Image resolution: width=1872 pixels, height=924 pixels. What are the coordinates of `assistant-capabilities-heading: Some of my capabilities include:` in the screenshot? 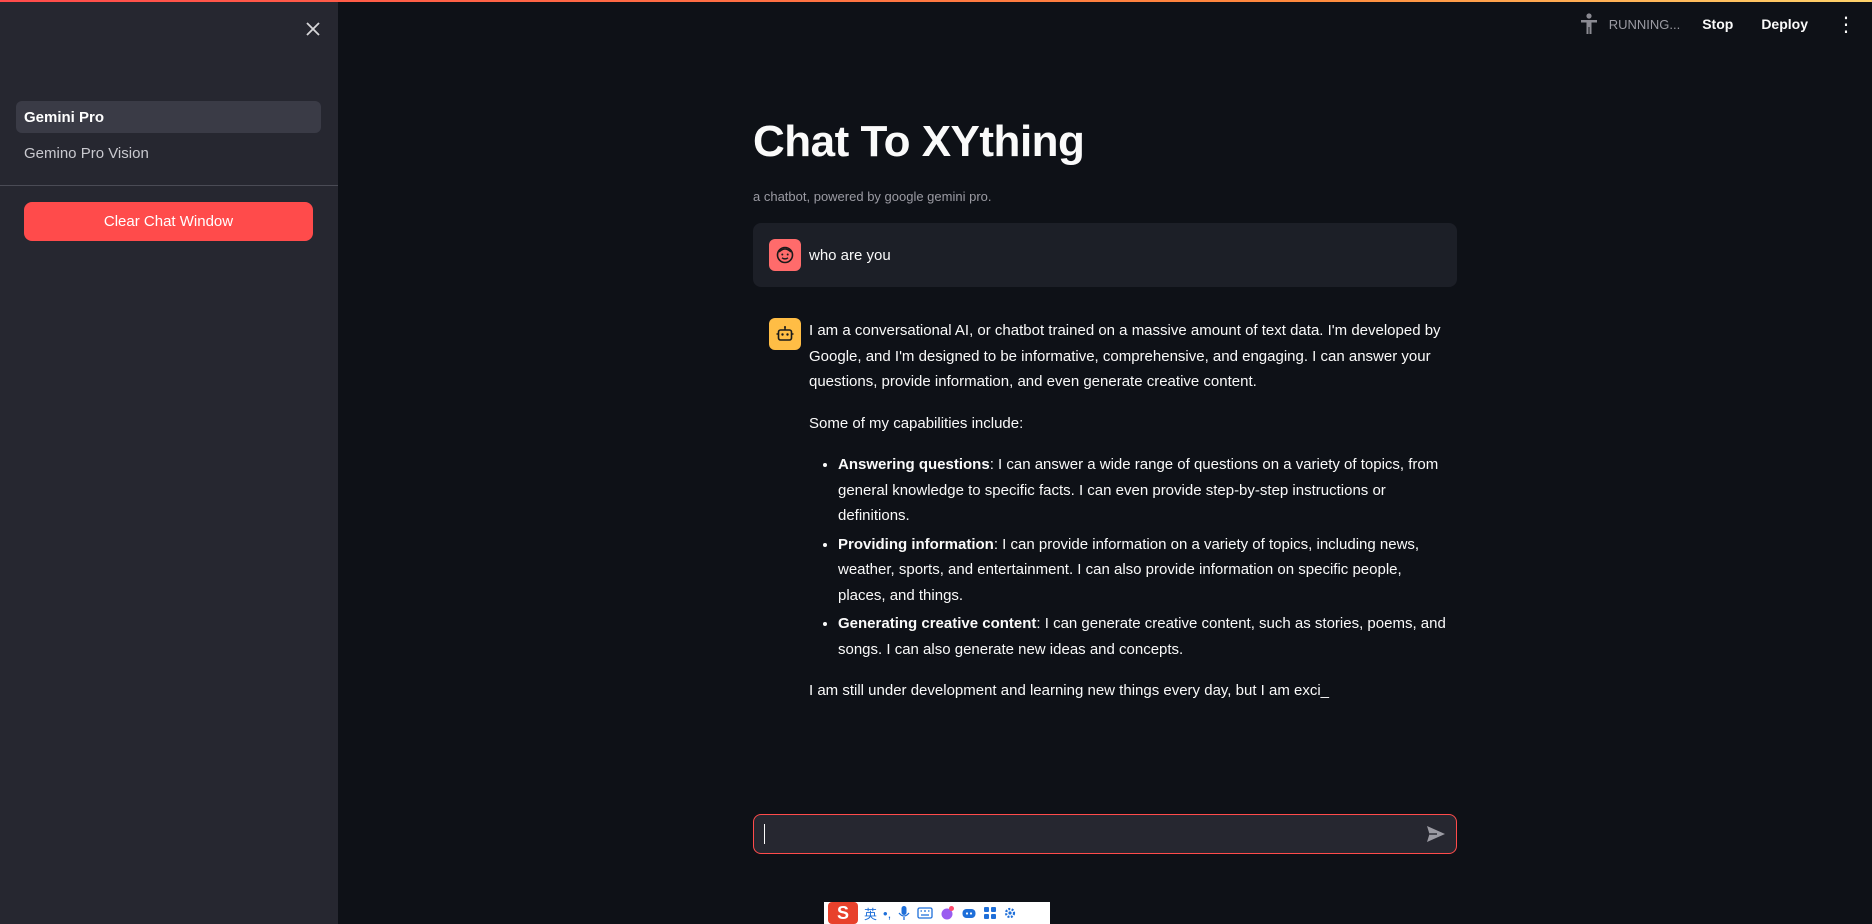 It's located at (916, 423).